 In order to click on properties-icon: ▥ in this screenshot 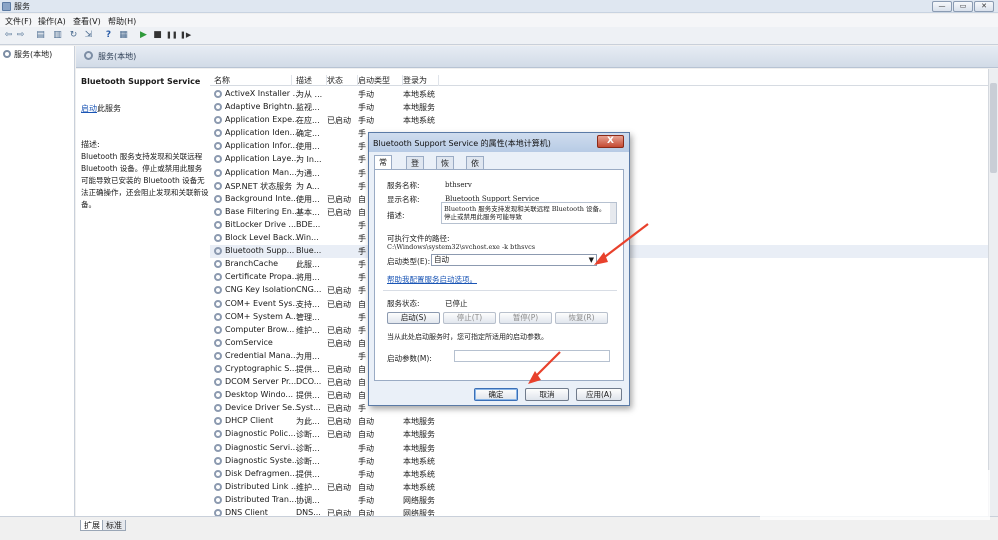, I will do `click(57, 35)`.